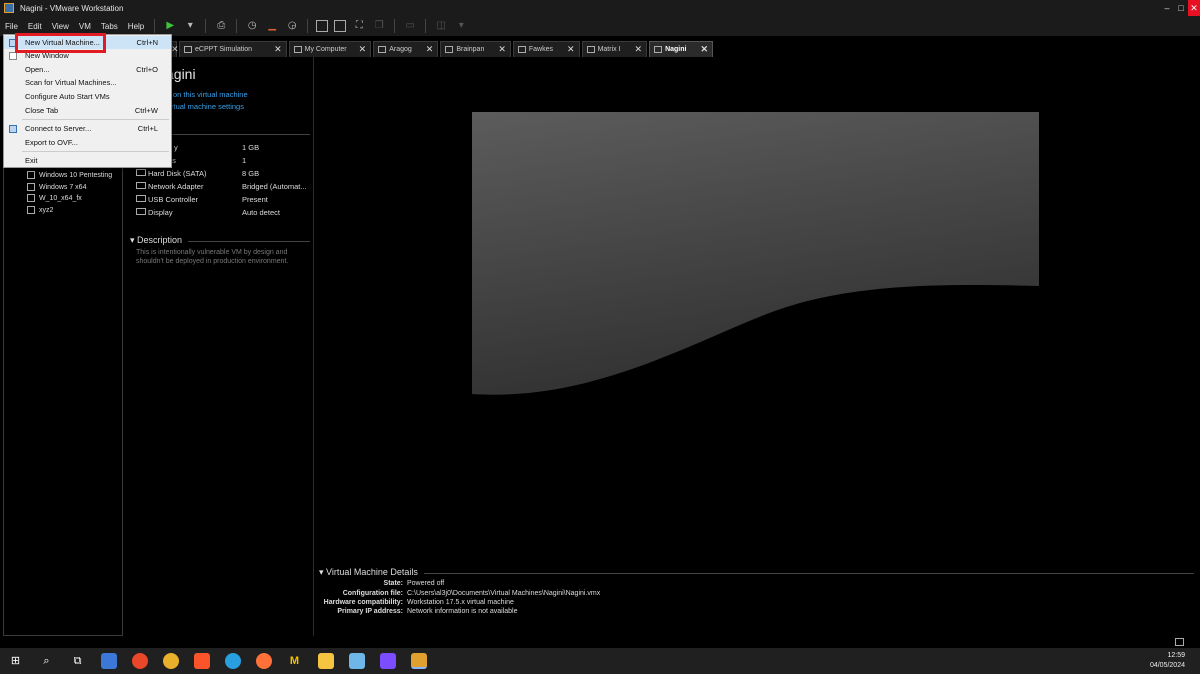  Describe the element at coordinates (406, 49) in the screenshot. I see `tab-aragog: Aragog ✕` at that location.